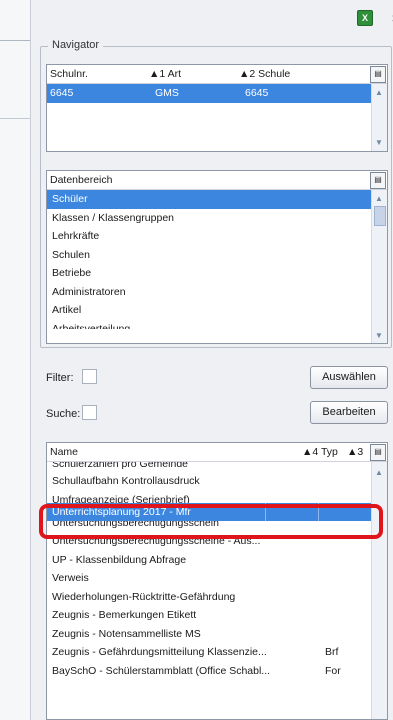 Image resolution: width=393 pixels, height=720 pixels. Describe the element at coordinates (209, 273) in the screenshot. I see `list-item: Betriebe` at that location.